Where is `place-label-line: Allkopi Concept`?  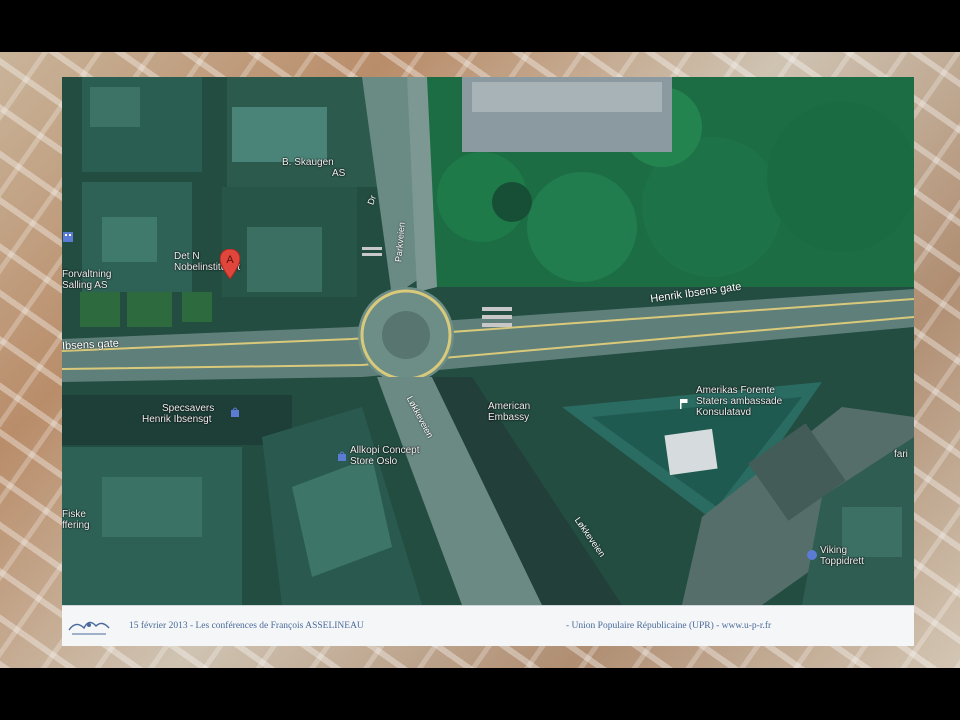 place-label-line: Allkopi Concept is located at coordinates (385, 450).